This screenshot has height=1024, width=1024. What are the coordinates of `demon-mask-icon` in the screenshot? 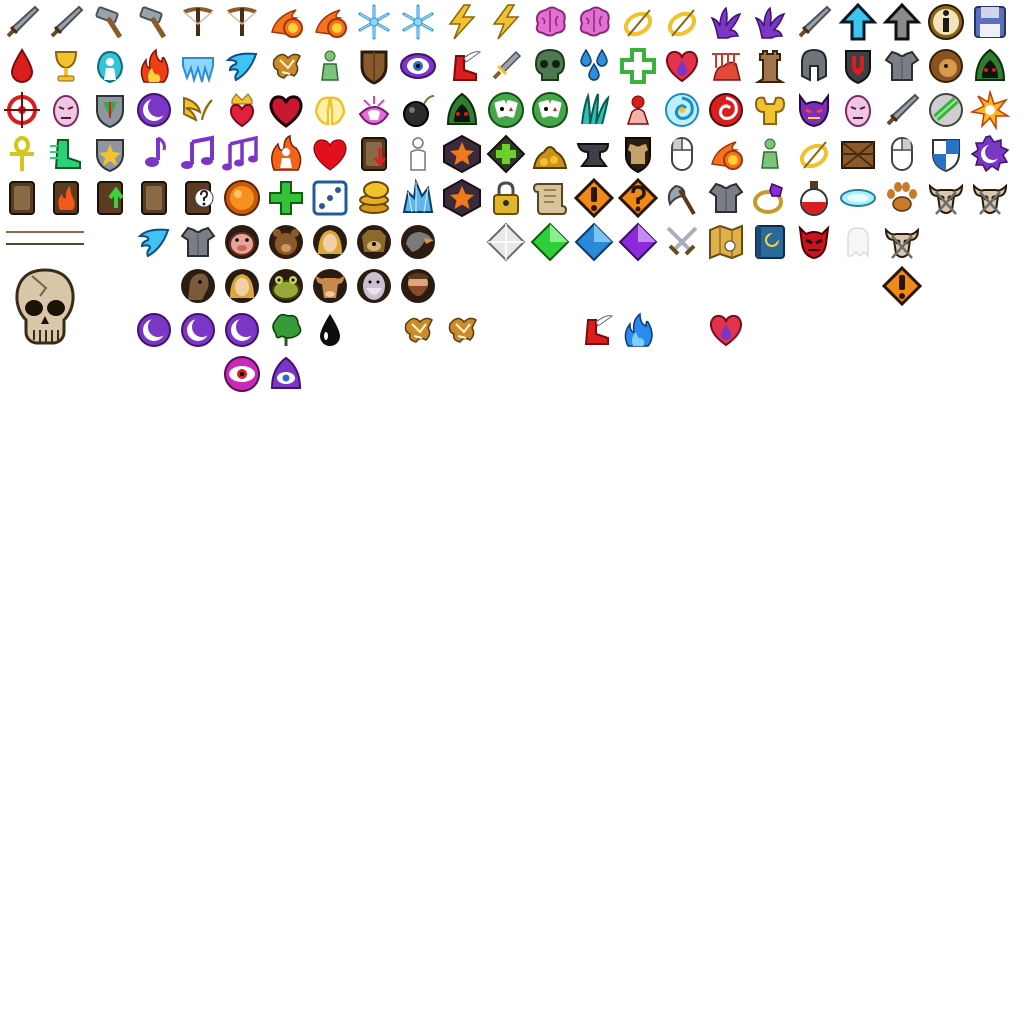 It's located at (814, 242).